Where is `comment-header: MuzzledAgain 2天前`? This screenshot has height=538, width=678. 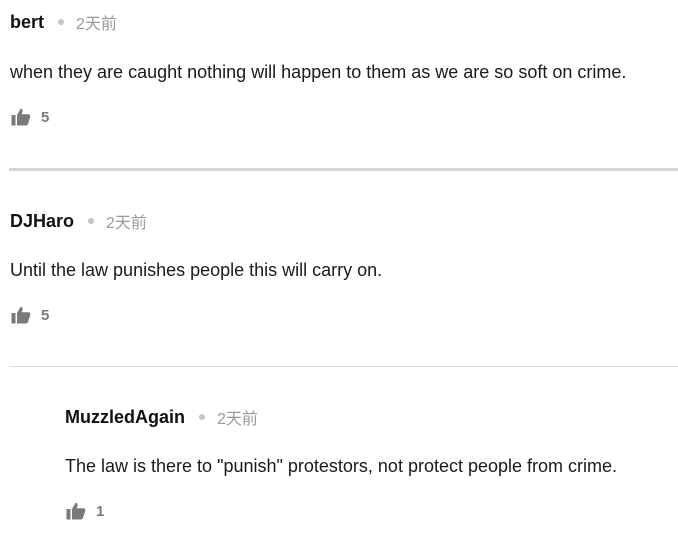
comment-header: MuzzledAgain 2天前 is located at coordinates (161, 417).